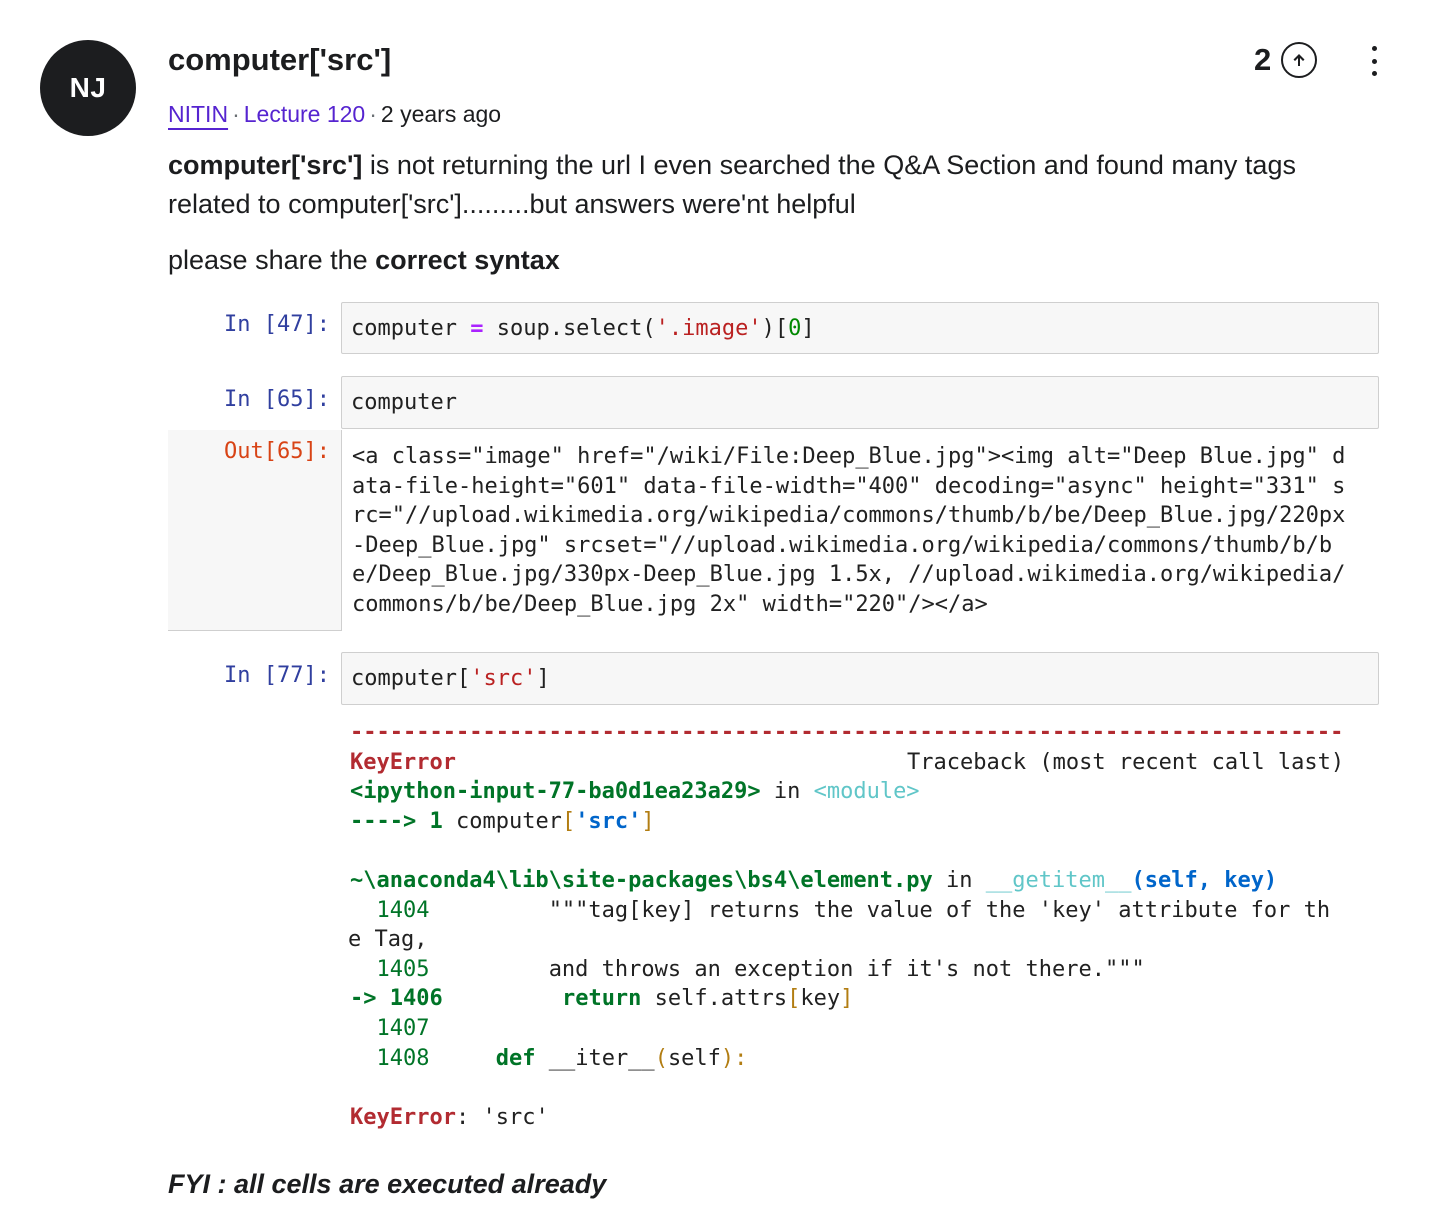 This screenshot has height=1226, width=1432. I want to click on cell-output-prompt: Out[65]:, so click(277, 451).